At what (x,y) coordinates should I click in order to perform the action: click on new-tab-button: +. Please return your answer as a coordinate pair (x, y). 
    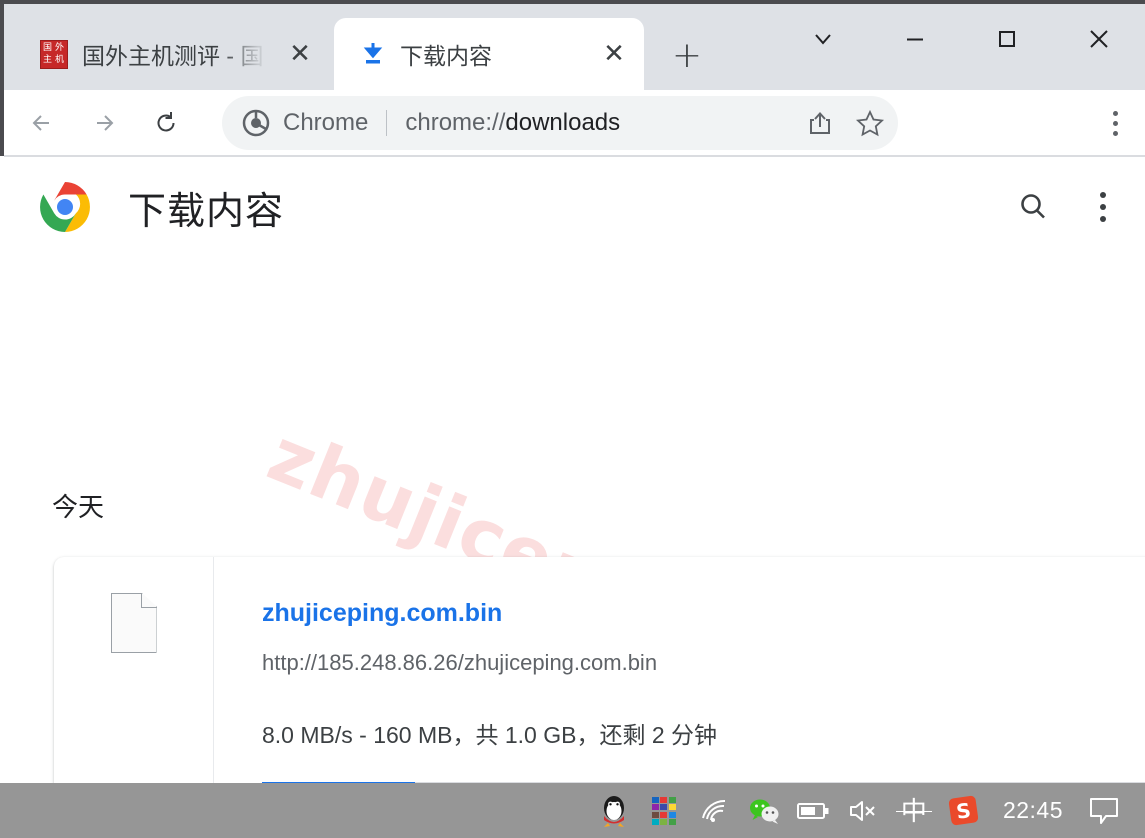
    Looking at the image, I should click on (687, 55).